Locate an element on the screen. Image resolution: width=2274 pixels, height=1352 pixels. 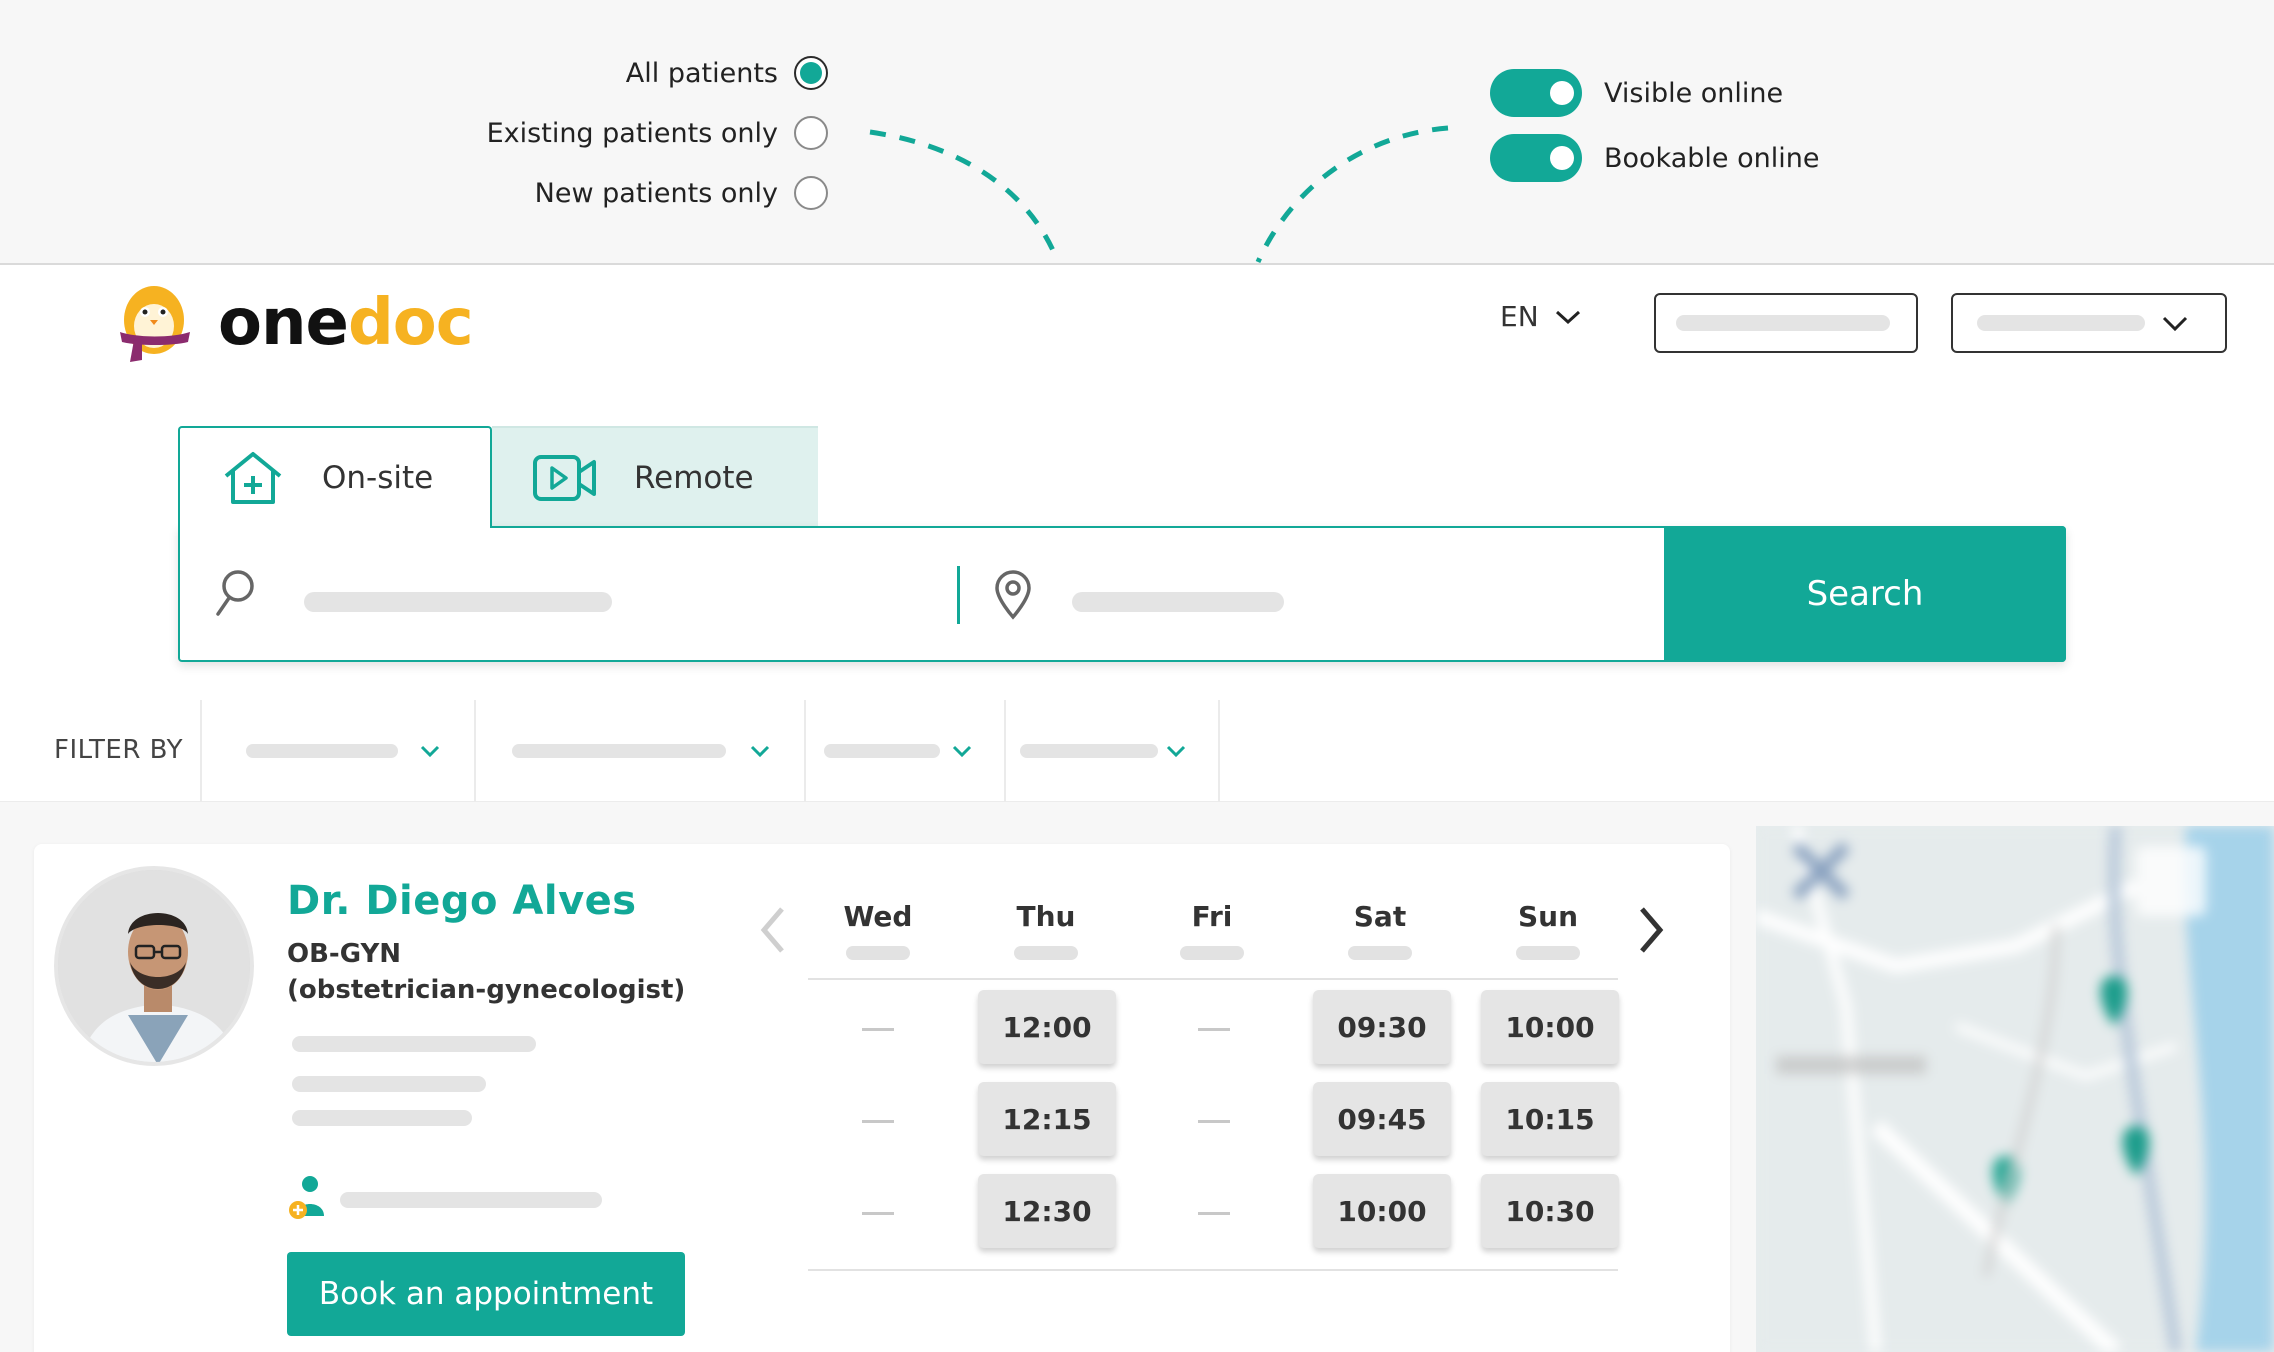
search-icon is located at coordinates (235, 593).